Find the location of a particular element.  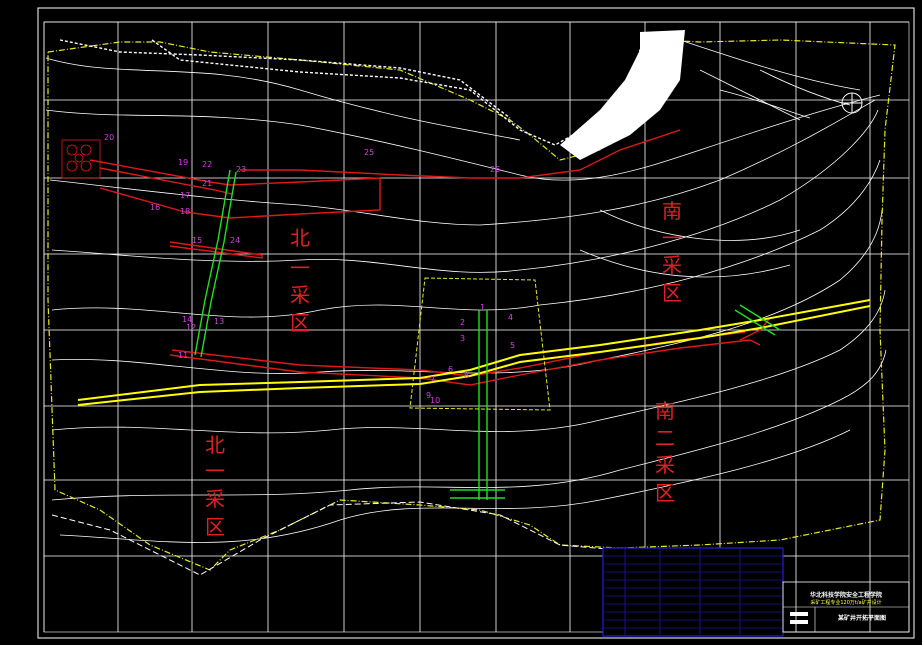

survey-point-label: 2 is located at coordinates (462, 322).